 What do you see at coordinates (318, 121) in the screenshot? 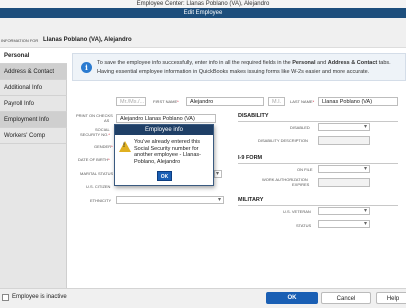
I see `disability-divider` at bounding box center [318, 121].